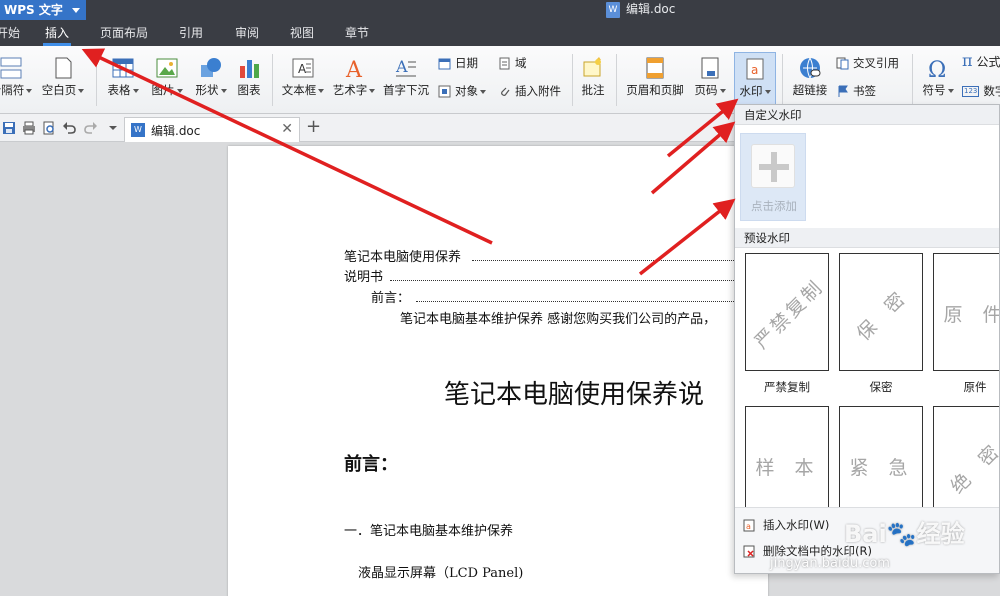 The image size is (1000, 596). Describe the element at coordinates (123, 76) in the screenshot. I see `table-button: 表格` at that location.